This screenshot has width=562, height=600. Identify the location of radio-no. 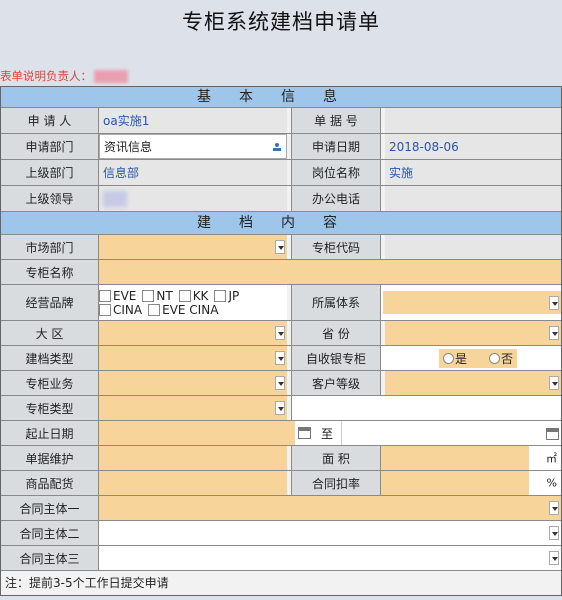
(495, 358).